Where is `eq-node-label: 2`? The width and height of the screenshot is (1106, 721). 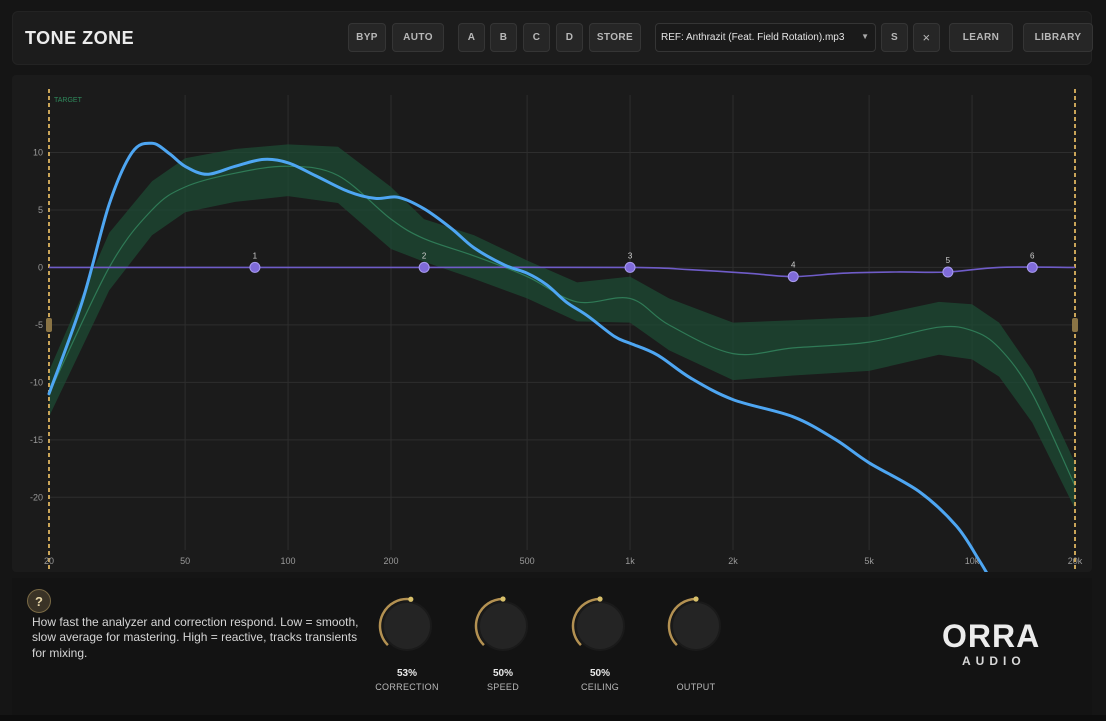 eq-node-label: 2 is located at coordinates (424, 255).